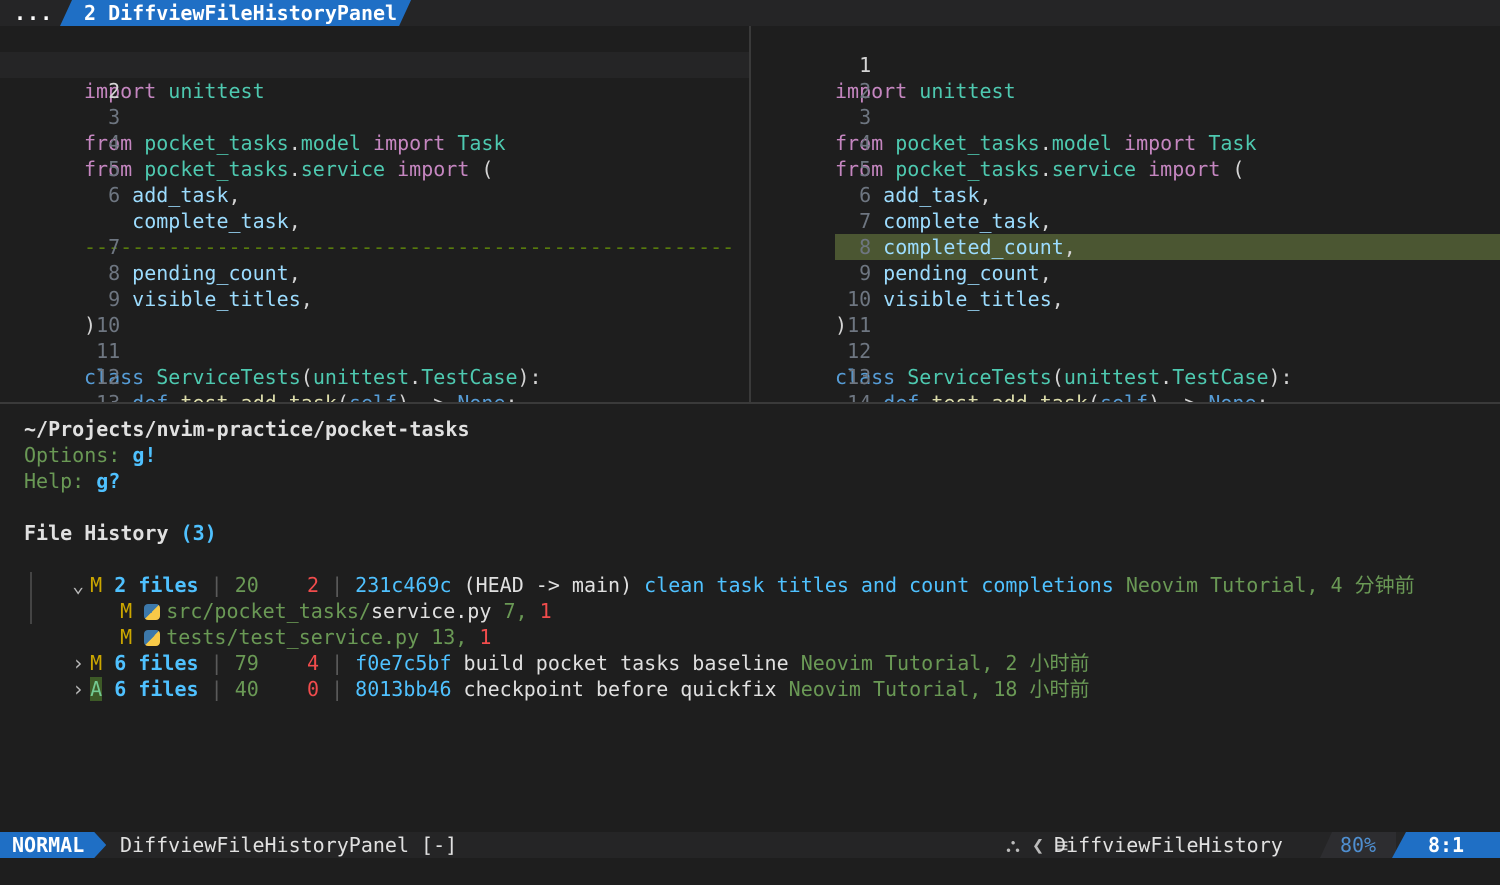 This screenshot has width=1500, height=885. What do you see at coordinates (72, 455) in the screenshot?
I see `options-label: Options:` at bounding box center [72, 455].